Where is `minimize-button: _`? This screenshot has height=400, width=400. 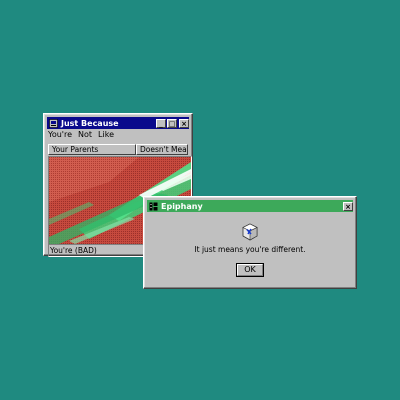
minimize-button: _ is located at coordinates (161, 123).